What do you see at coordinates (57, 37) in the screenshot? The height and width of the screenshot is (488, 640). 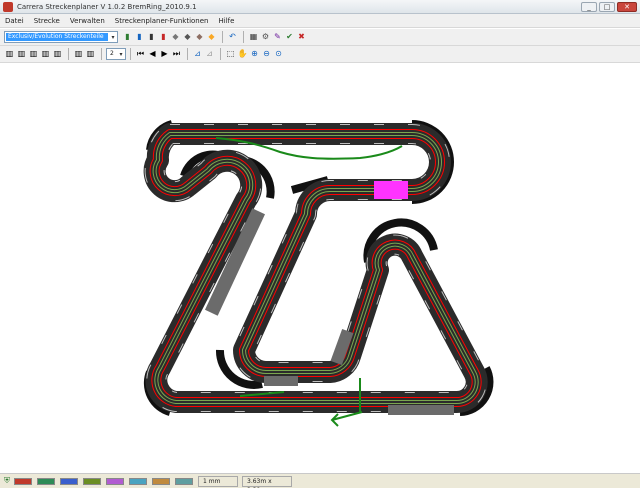 I see `track-type-value: Exclusiv/Evolution Streckenteile` at bounding box center [57, 37].